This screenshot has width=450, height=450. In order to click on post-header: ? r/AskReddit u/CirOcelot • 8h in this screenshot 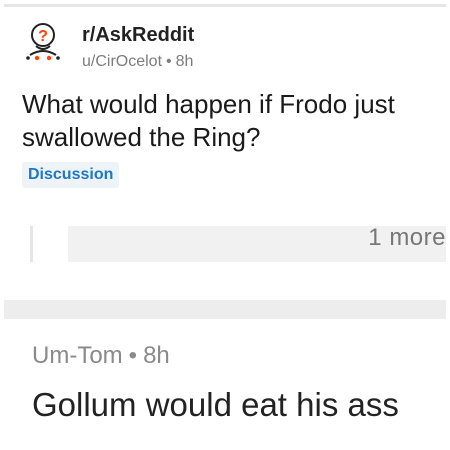, I will do `click(232, 47)`.